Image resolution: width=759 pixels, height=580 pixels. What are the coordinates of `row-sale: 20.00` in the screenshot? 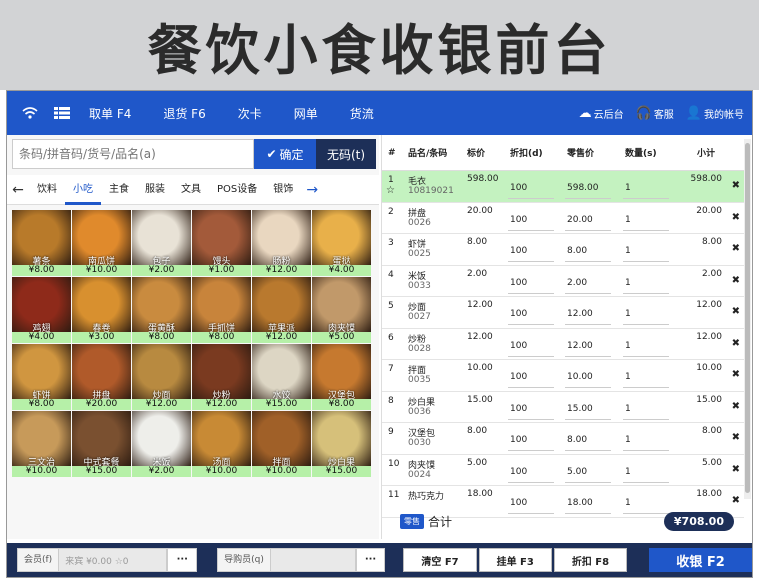 It's located at (580, 220).